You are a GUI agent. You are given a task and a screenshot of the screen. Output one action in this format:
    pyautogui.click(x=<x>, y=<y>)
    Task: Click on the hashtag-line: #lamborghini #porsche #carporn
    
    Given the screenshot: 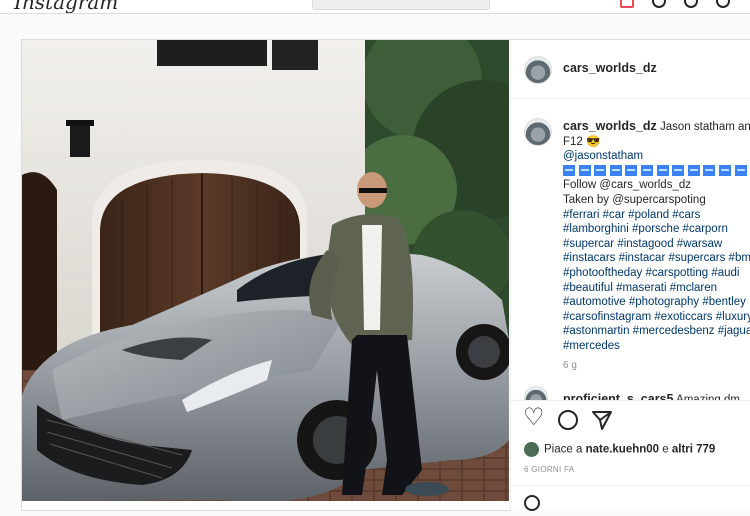 What is the action you would take?
    pyautogui.click(x=656, y=229)
    